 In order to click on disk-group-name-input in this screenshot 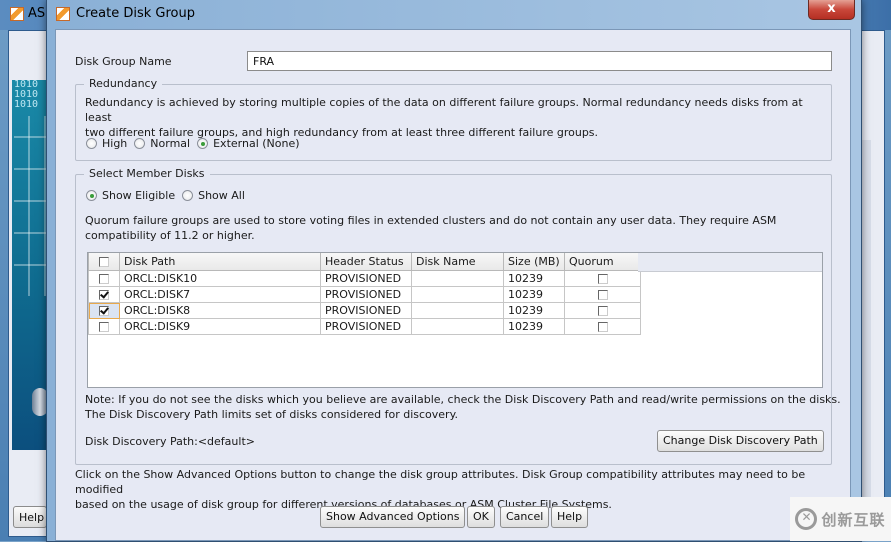, I will do `click(539, 61)`.